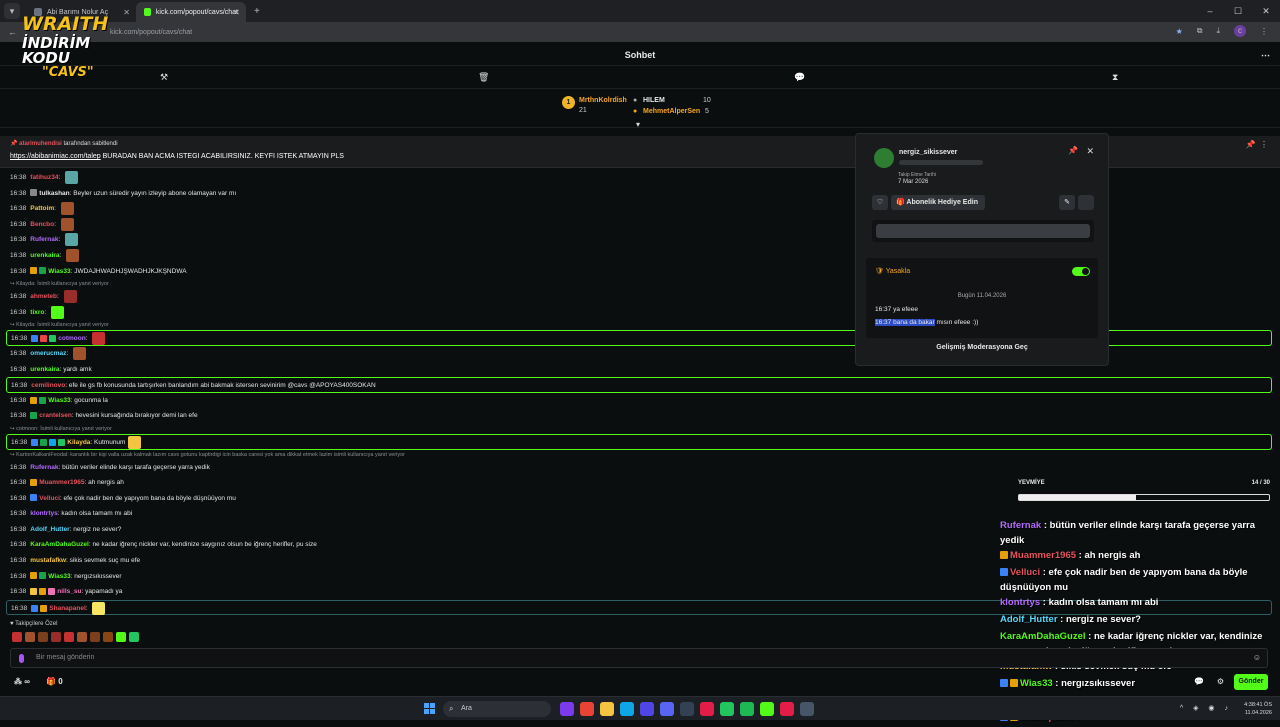  What do you see at coordinates (43, 455) in the screenshot?
I see `reply-user: KartonKalkaniFeodal:` at bounding box center [43, 455].